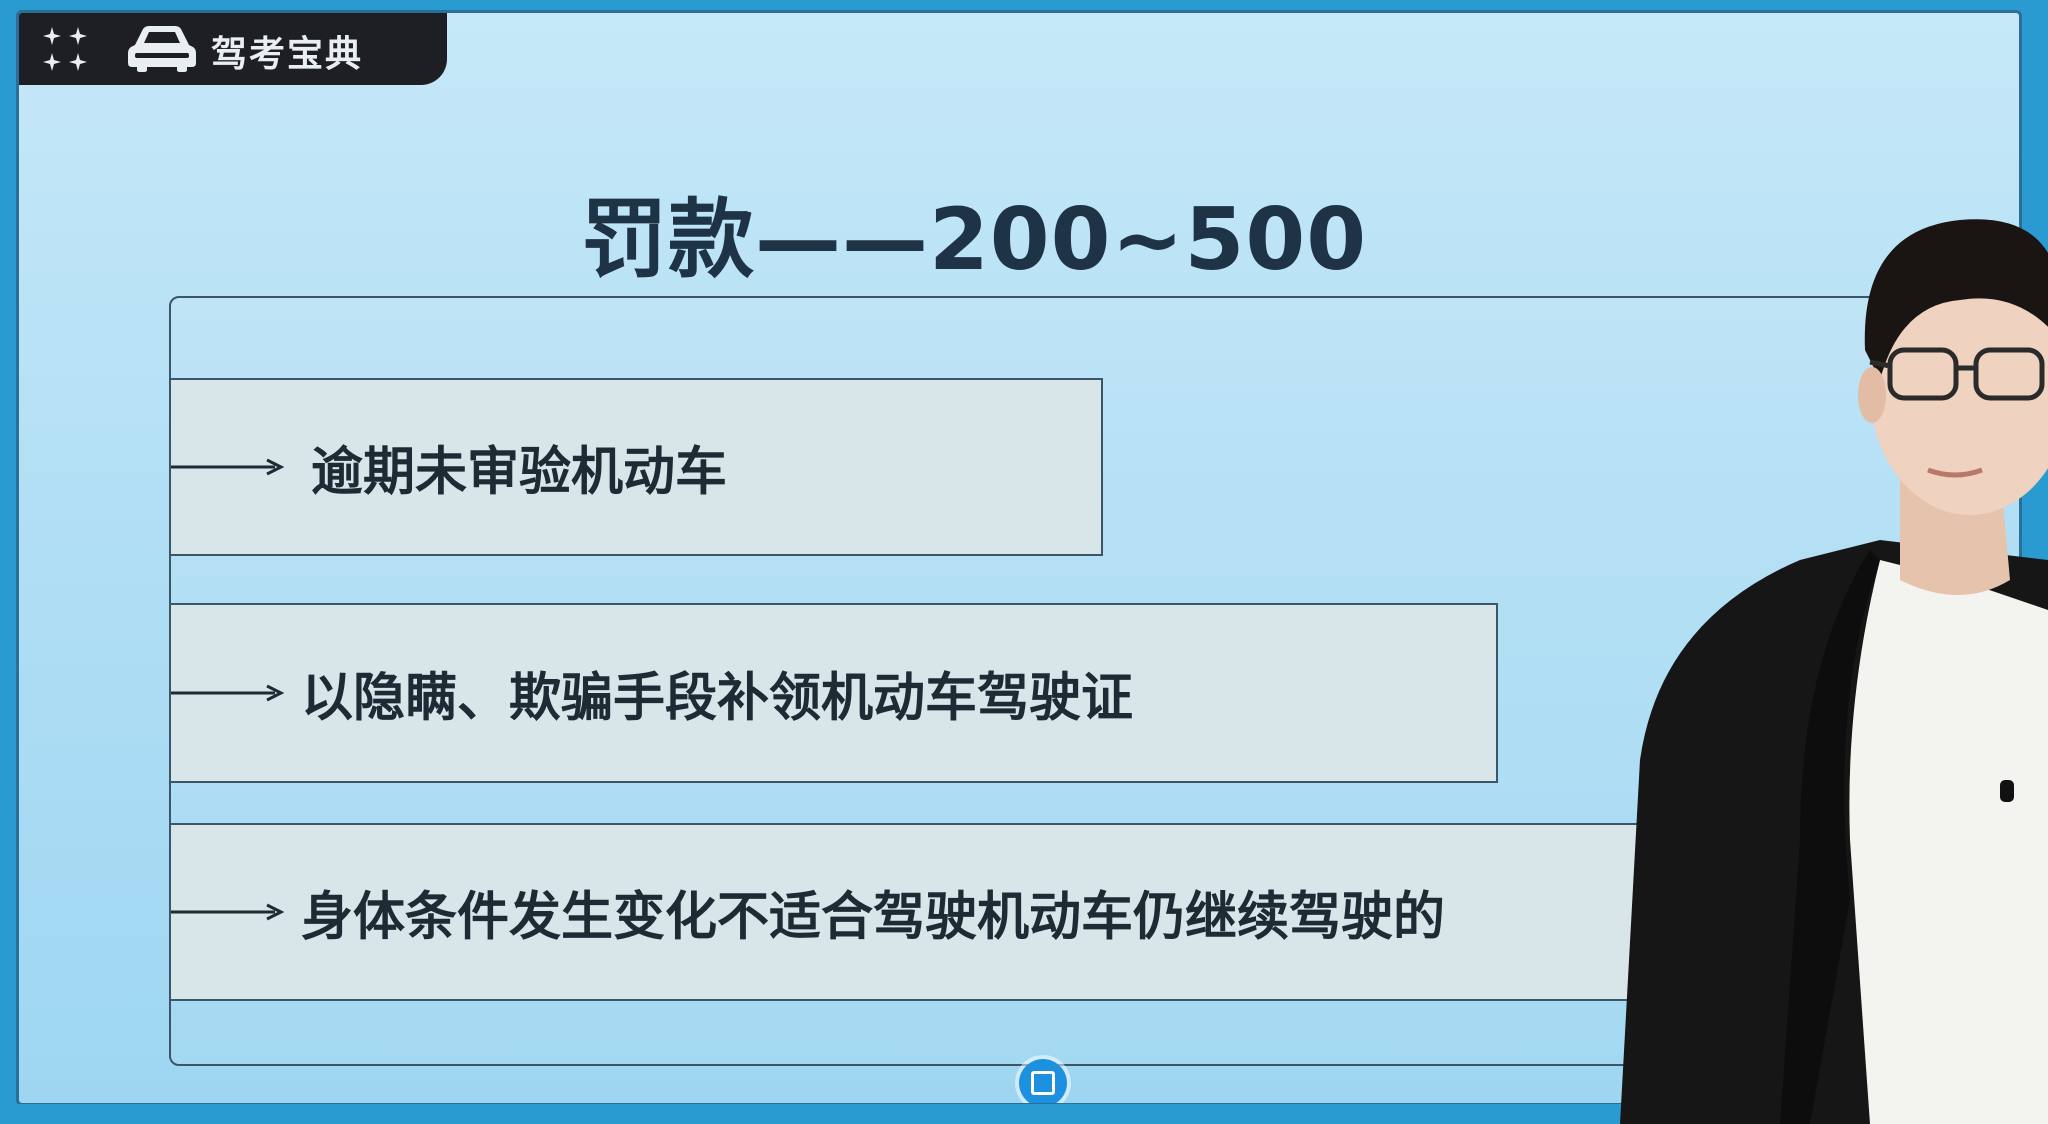  I want to click on list-item-text: 逾期未审验机动车, so click(519, 472).